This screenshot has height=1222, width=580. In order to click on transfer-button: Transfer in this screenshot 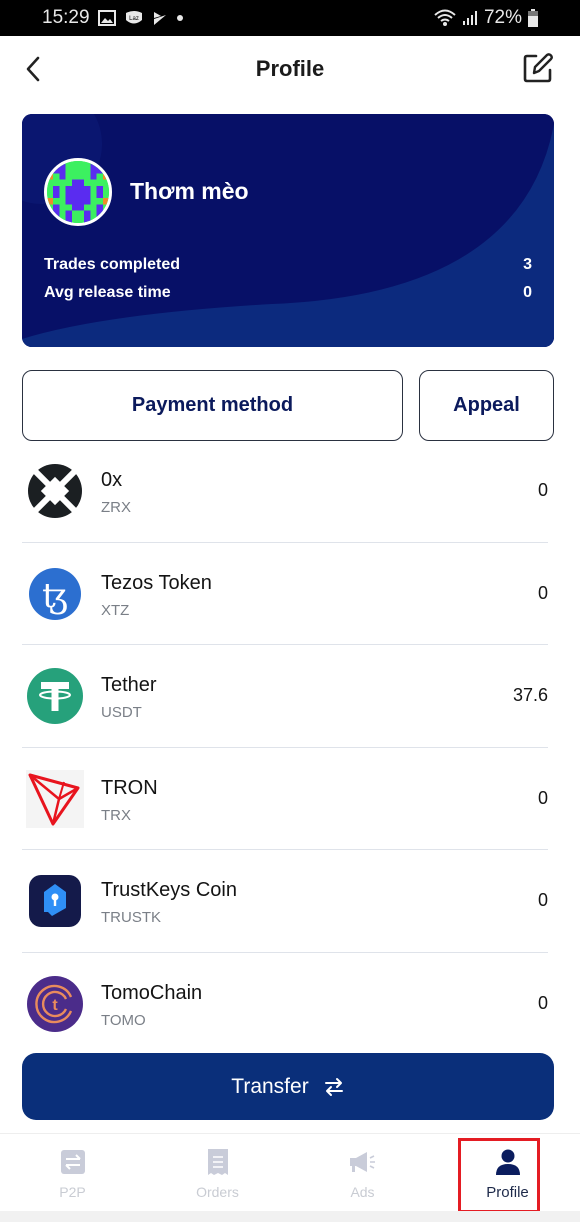, I will do `click(288, 1086)`.